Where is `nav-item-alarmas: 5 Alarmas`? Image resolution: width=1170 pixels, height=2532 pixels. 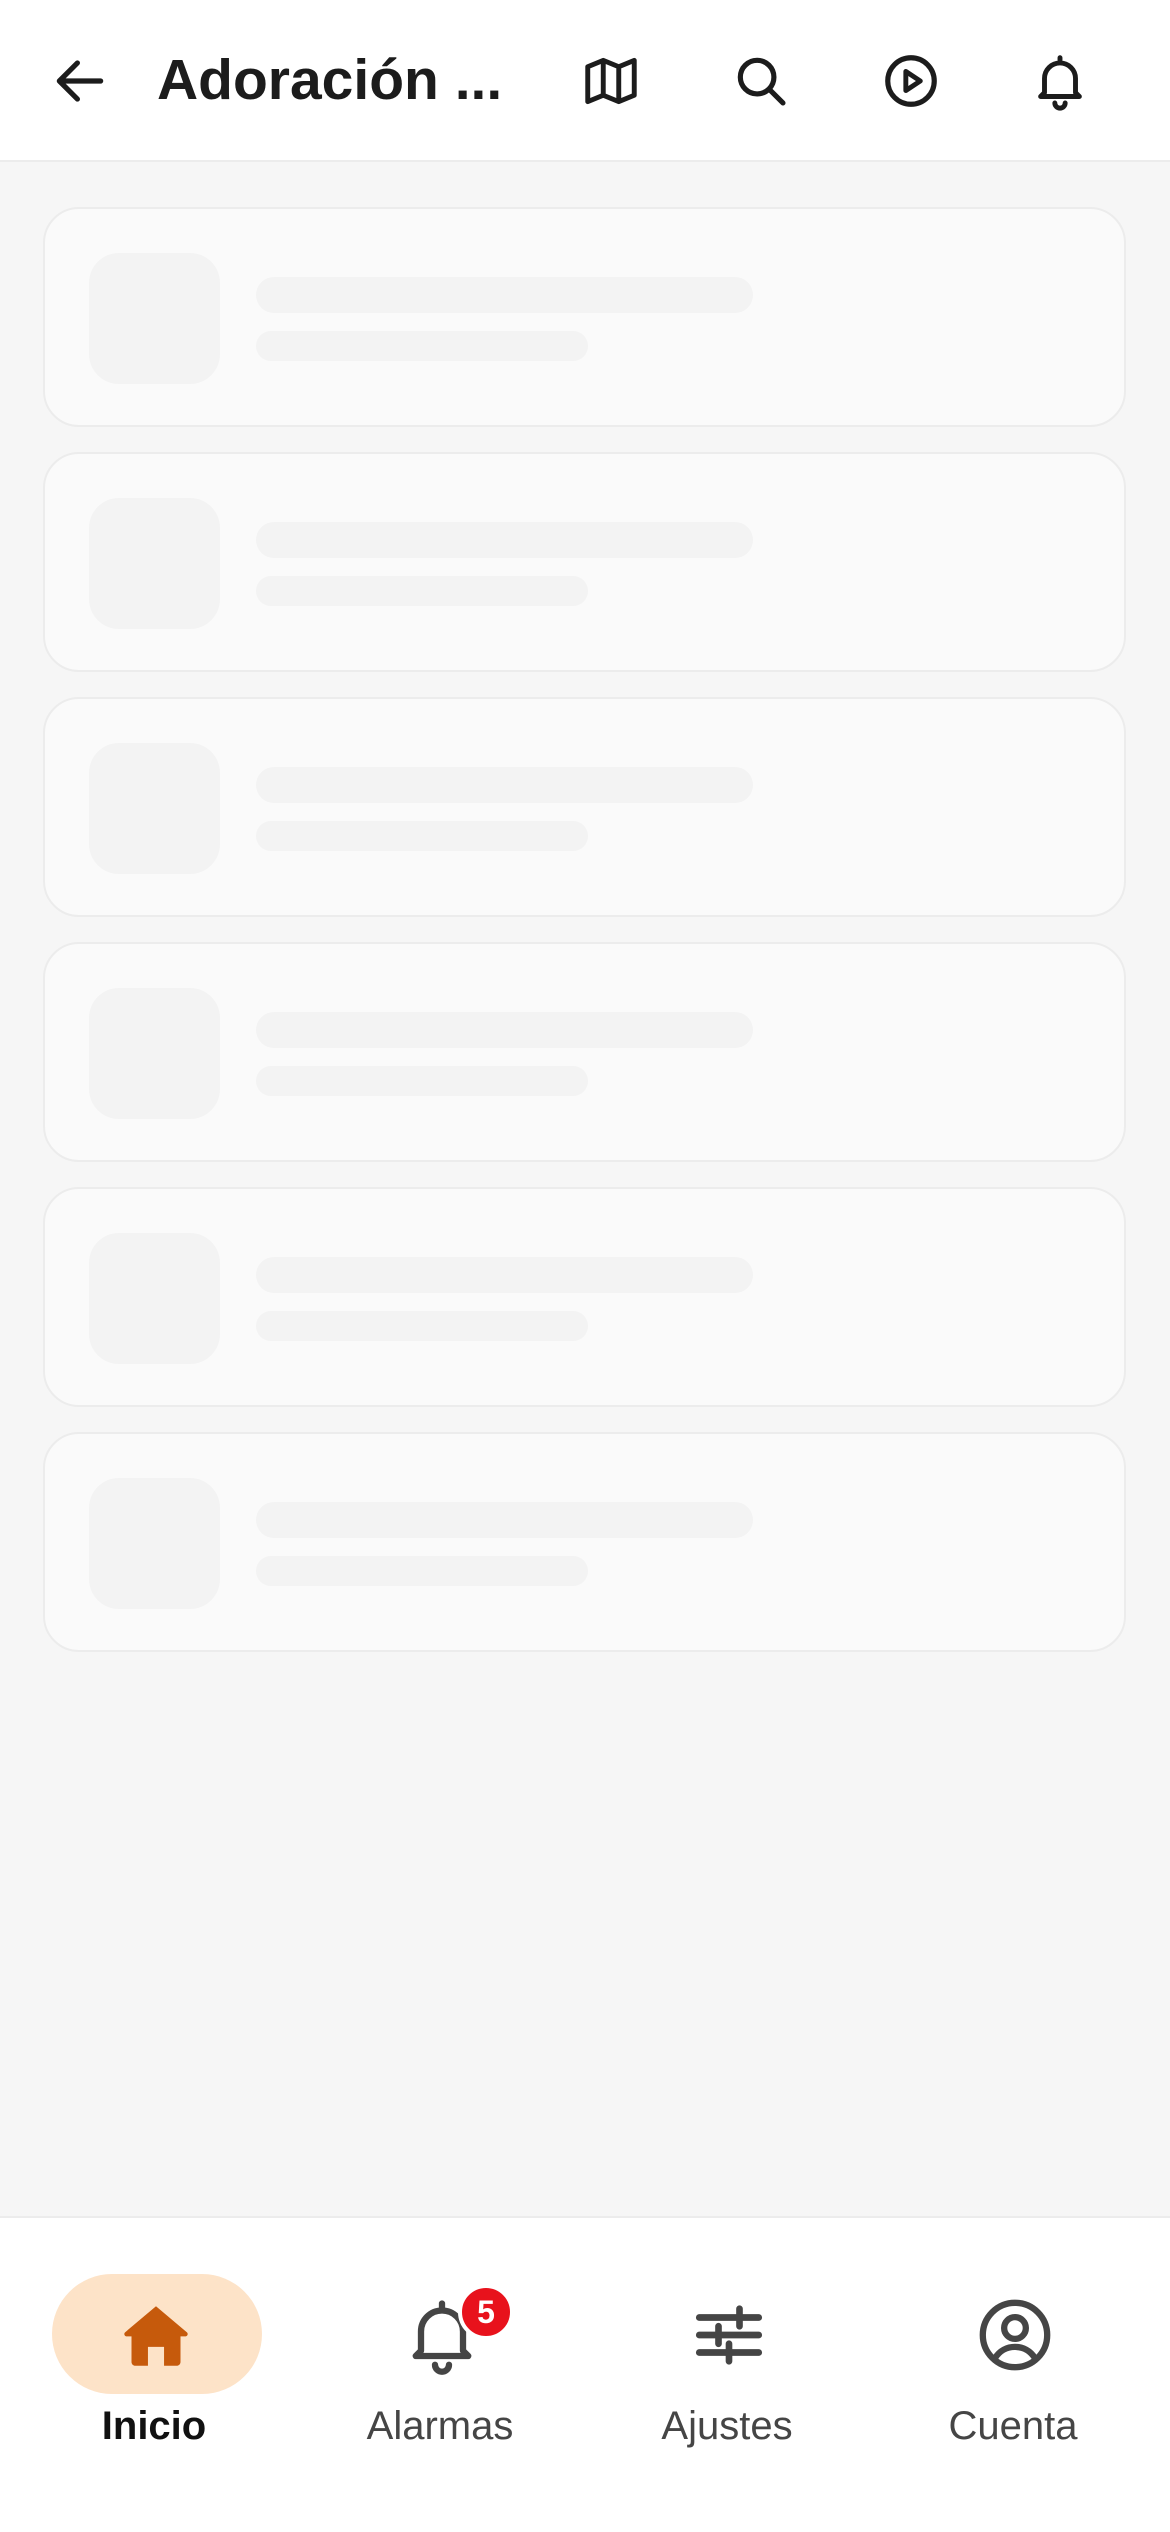 nav-item-alarmas: 5 Alarmas is located at coordinates (440, 2368).